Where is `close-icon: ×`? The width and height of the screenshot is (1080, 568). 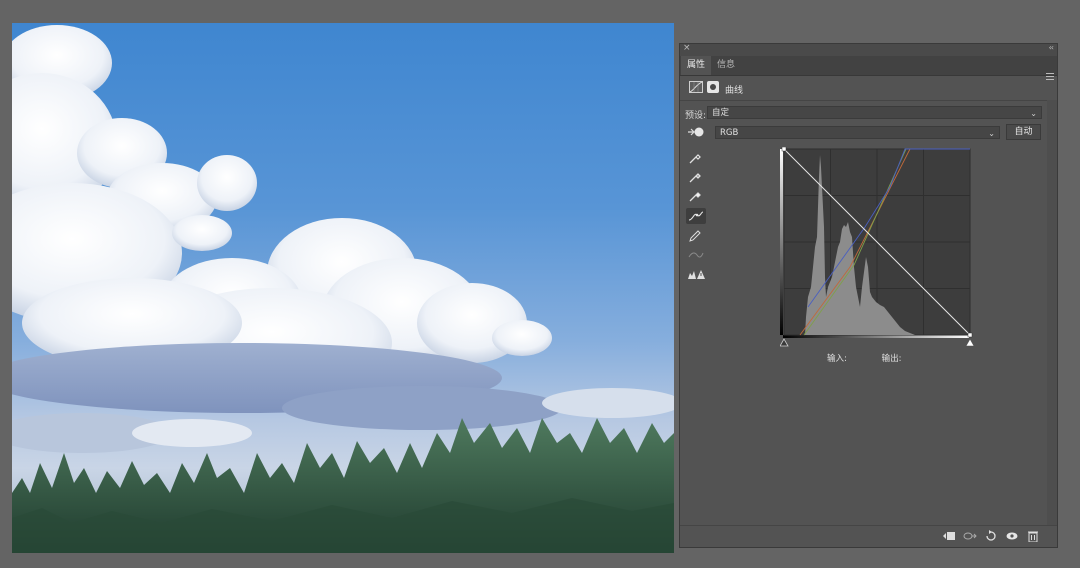 close-icon: × is located at coordinates (687, 48).